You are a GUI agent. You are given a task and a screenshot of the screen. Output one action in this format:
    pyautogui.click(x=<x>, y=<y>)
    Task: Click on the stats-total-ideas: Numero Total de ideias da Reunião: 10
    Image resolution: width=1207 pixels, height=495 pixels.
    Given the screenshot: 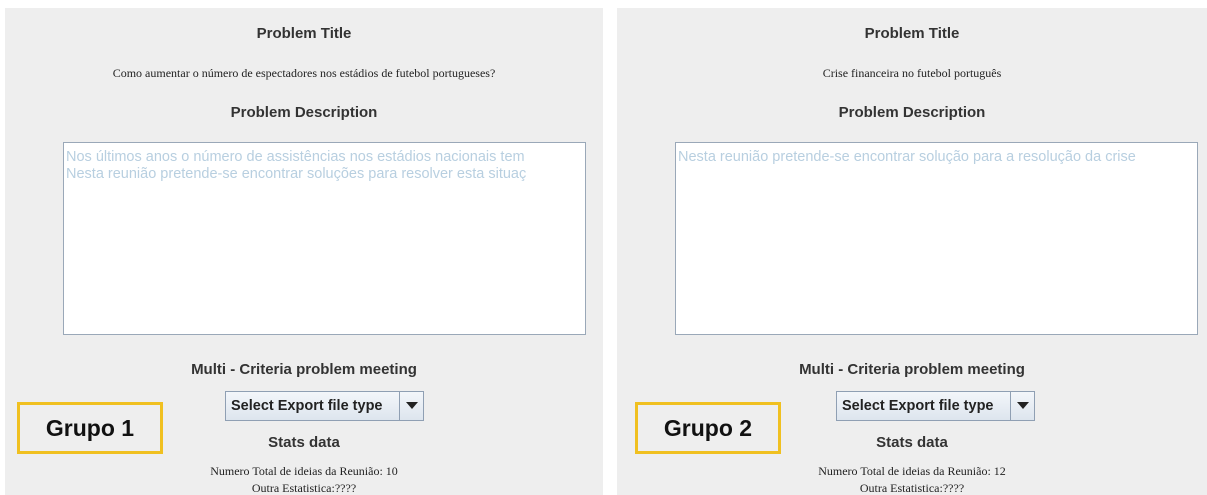 What is the action you would take?
    pyautogui.click(x=304, y=471)
    